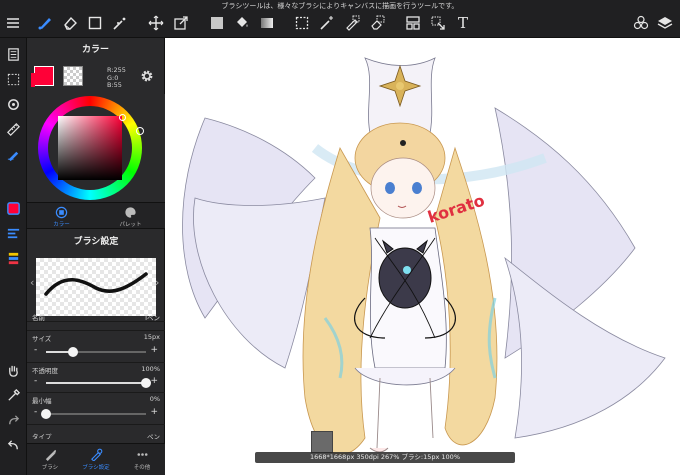  Describe the element at coordinates (42, 339) in the screenshot. I see `size-label: サイズ` at that location.